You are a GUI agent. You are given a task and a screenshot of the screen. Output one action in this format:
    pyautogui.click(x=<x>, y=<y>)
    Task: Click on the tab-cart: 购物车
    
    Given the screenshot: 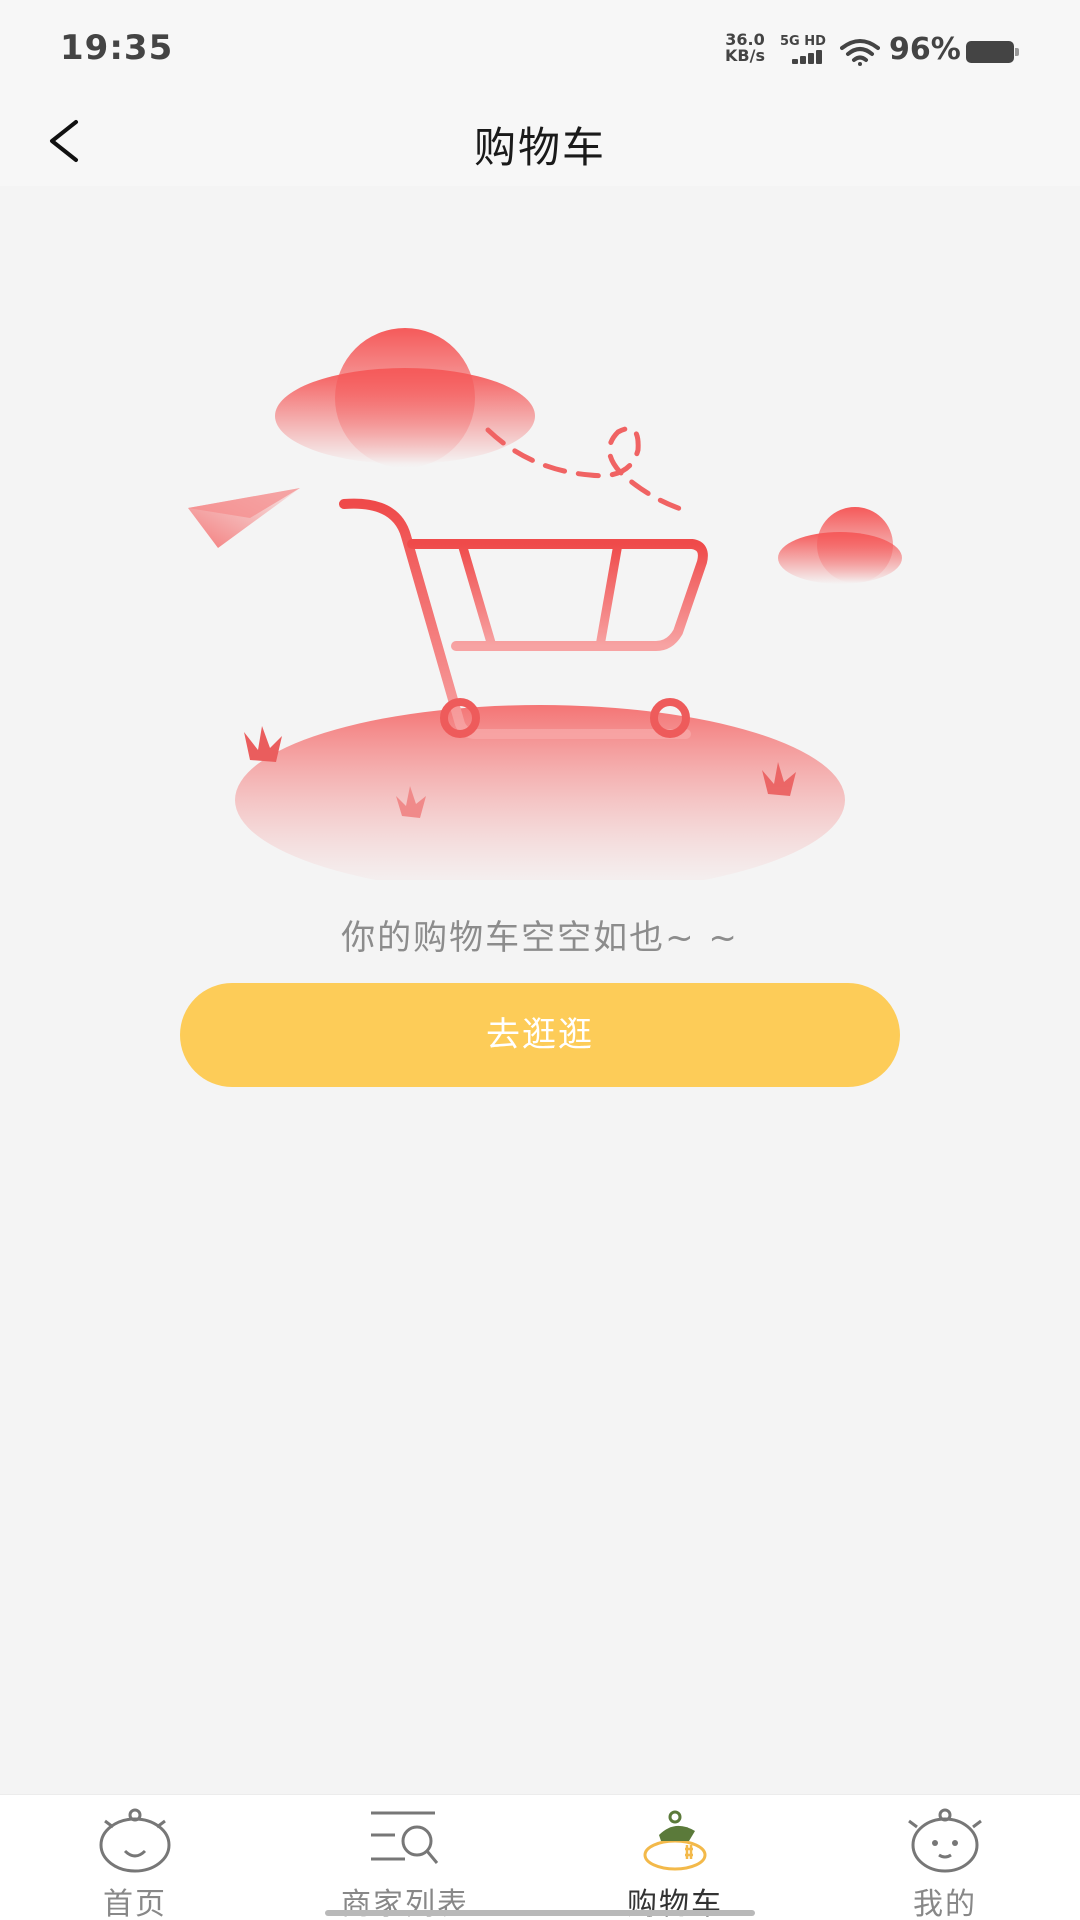 What is the action you would take?
    pyautogui.click(x=675, y=1857)
    